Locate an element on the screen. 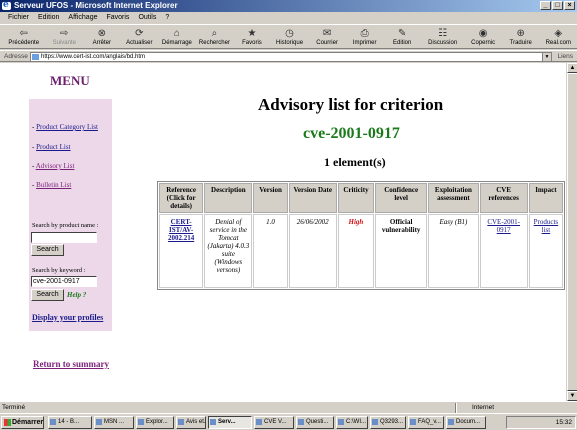 The image size is (577, 430). col-version: Version is located at coordinates (270, 198).